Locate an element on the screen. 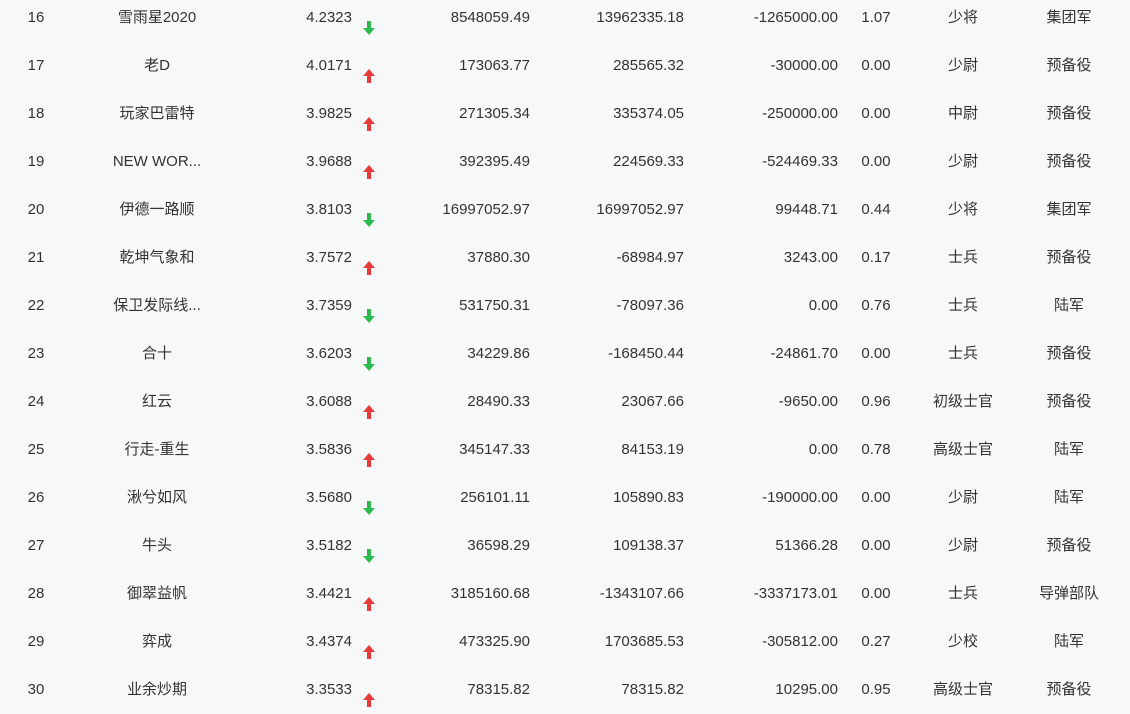 This screenshot has height=714, width=1130. rank-title-cell: 少将 is located at coordinates (962, 17).